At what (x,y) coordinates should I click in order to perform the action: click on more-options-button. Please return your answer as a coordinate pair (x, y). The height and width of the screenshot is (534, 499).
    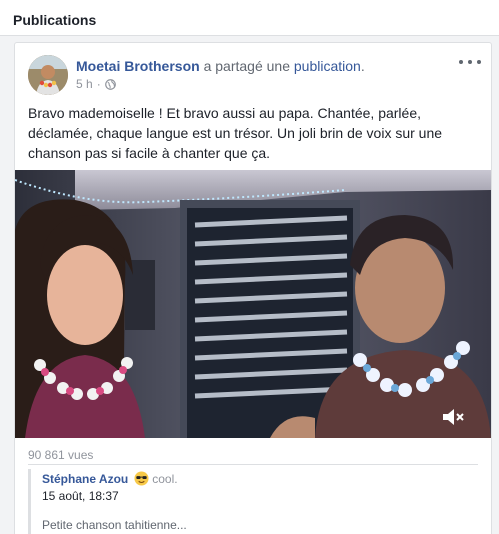
    Looking at the image, I should click on (470, 62).